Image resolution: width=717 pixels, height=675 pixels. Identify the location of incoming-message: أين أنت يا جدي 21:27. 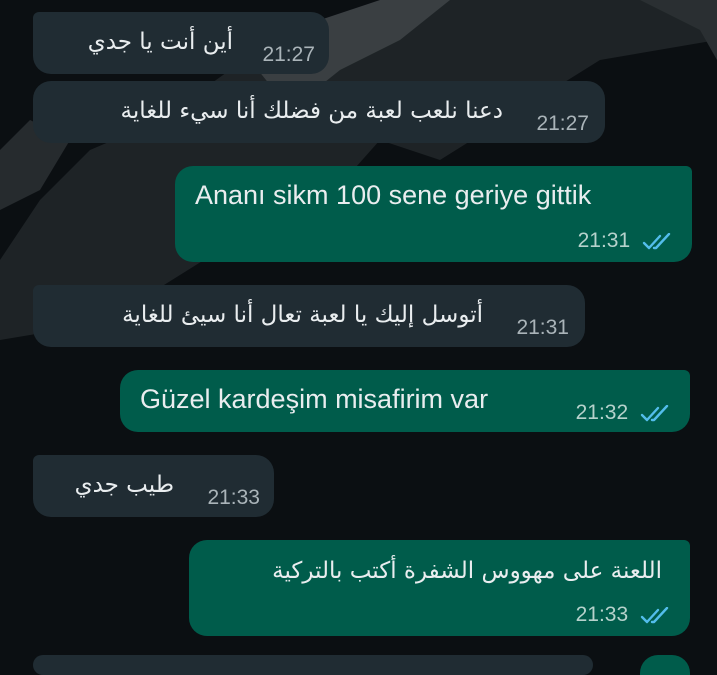
(181, 43).